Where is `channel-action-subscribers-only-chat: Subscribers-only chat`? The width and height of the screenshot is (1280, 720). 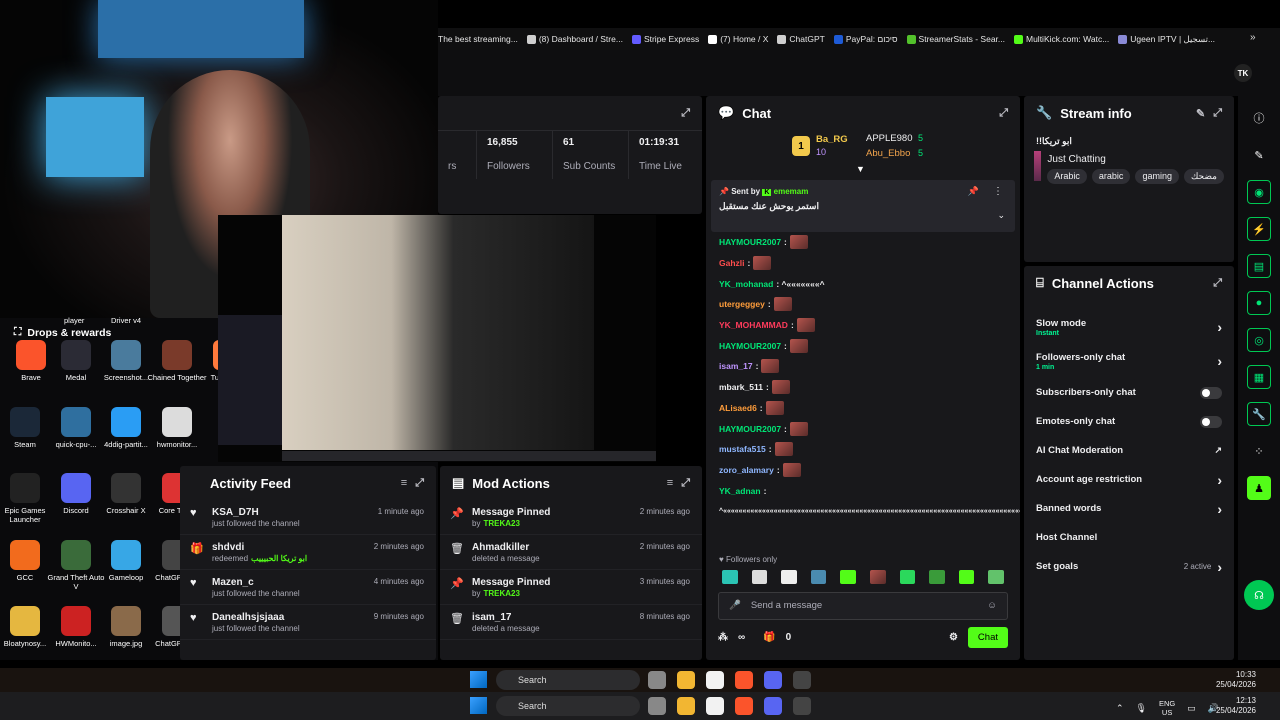 channel-action-subscribers-only-chat: Subscribers-only chat is located at coordinates (1129, 392).